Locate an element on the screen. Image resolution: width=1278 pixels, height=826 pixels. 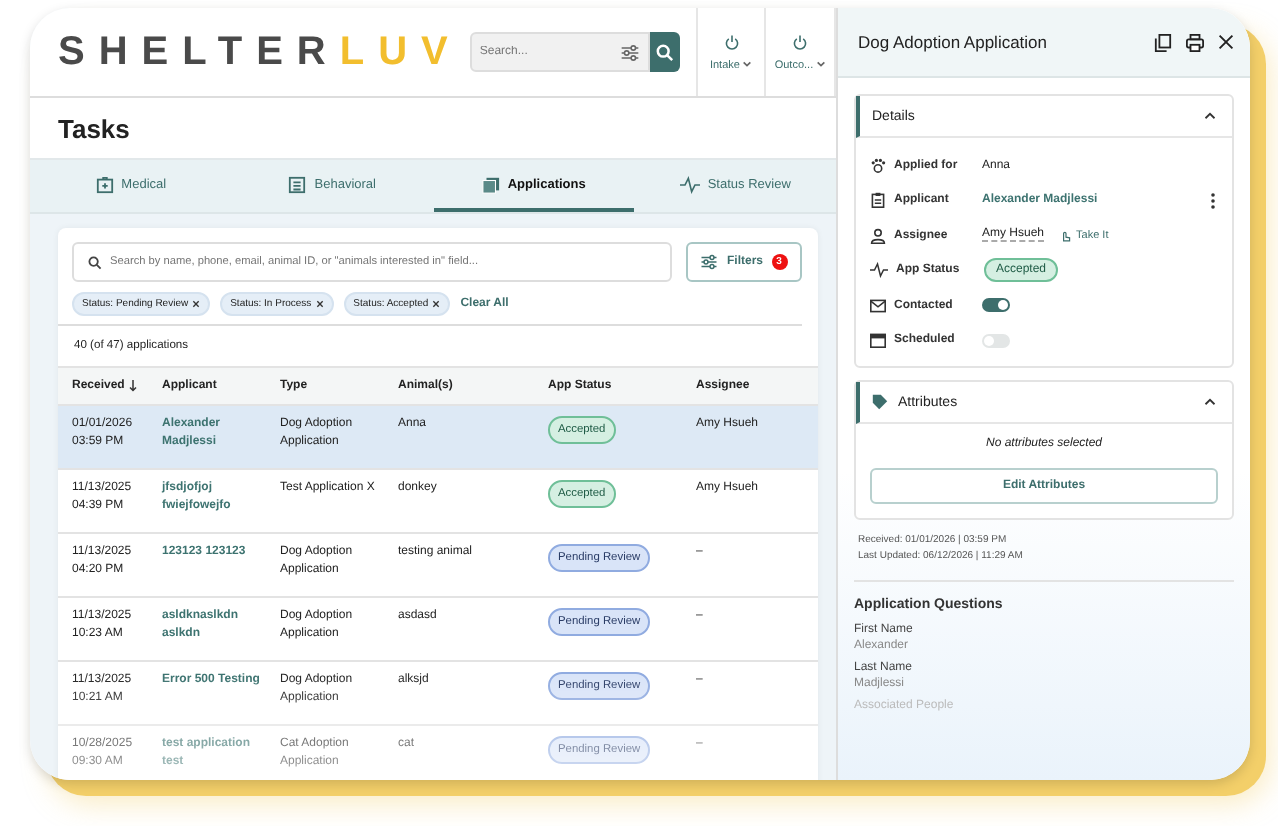
copy-icon is located at coordinates (1163, 42).